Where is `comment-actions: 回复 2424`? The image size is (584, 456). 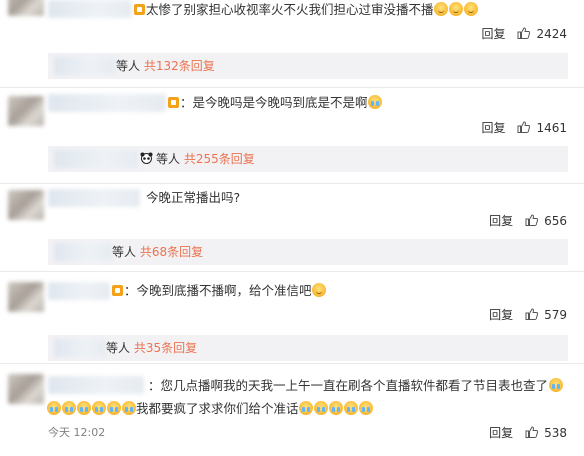
comment-actions: 回复 2424 is located at coordinates (524, 33).